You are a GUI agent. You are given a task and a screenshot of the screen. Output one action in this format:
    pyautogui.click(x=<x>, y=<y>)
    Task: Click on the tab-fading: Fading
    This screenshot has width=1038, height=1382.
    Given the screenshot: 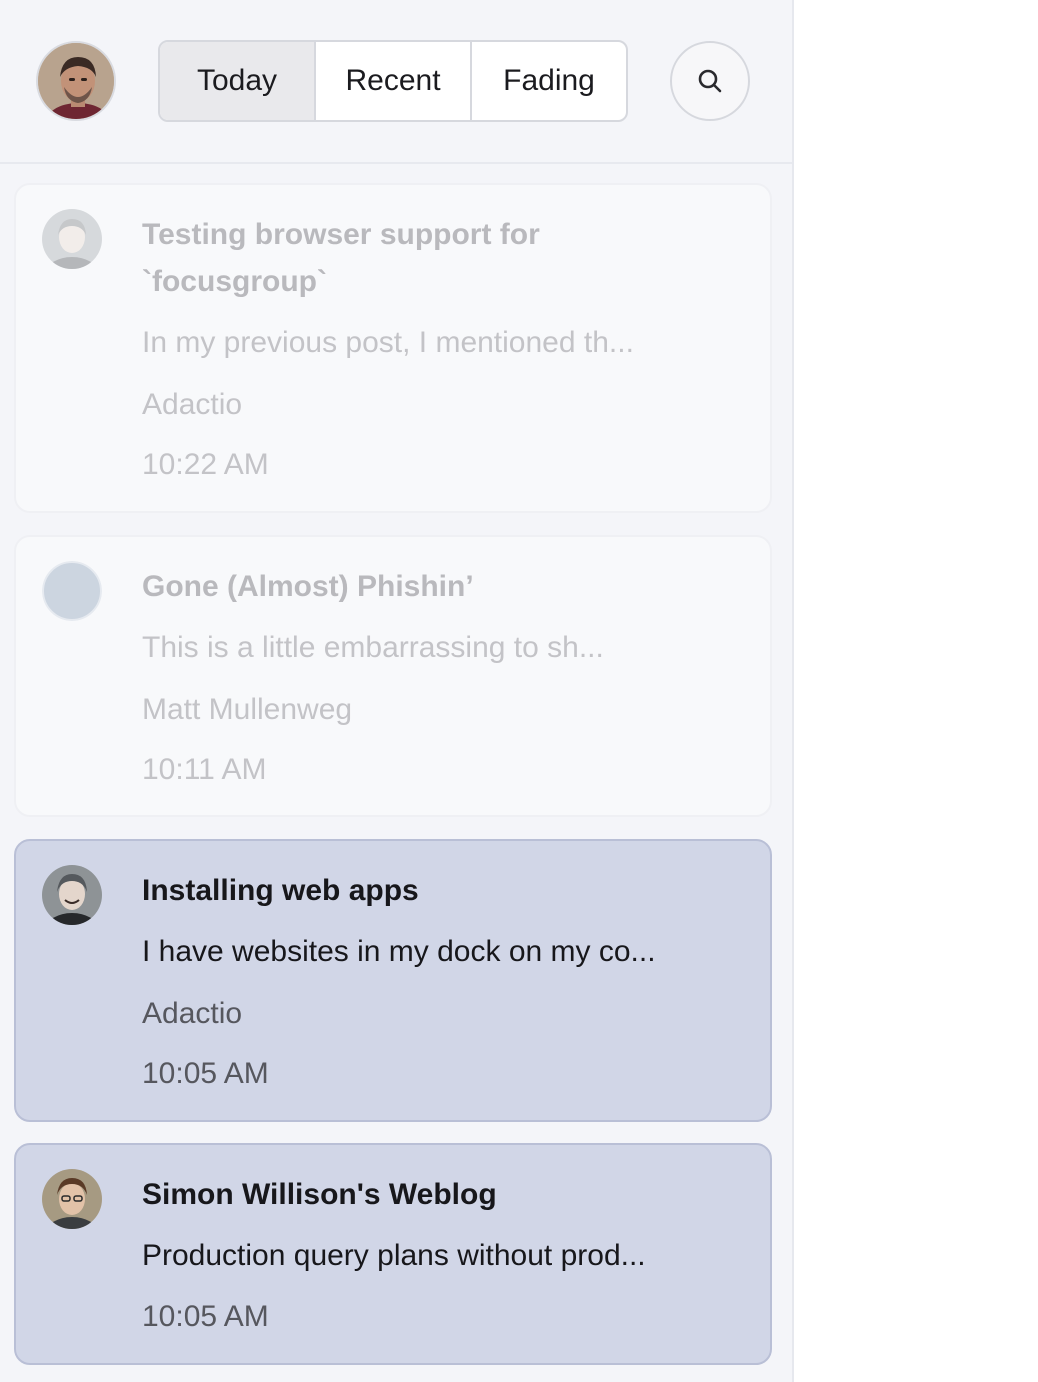 What is the action you would take?
    pyautogui.click(x=549, y=81)
    